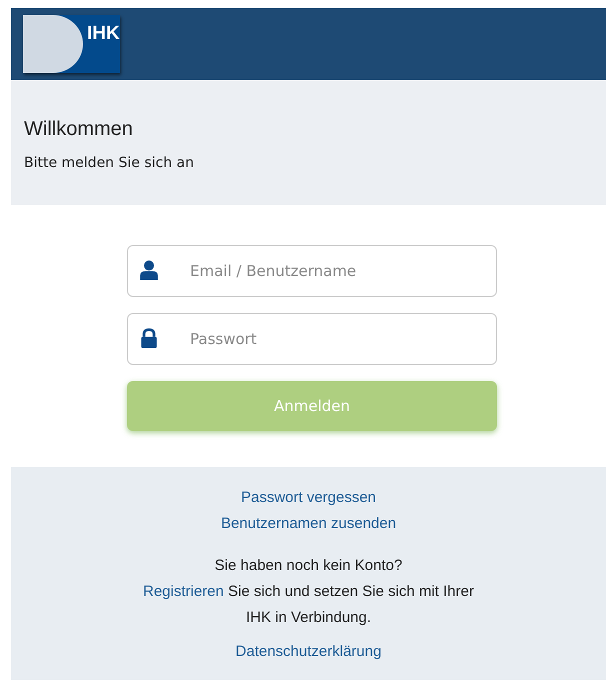 The height and width of the screenshot is (682, 606). I want to click on welcome-subtitle: Bitte melden Sie sich an, so click(109, 163).